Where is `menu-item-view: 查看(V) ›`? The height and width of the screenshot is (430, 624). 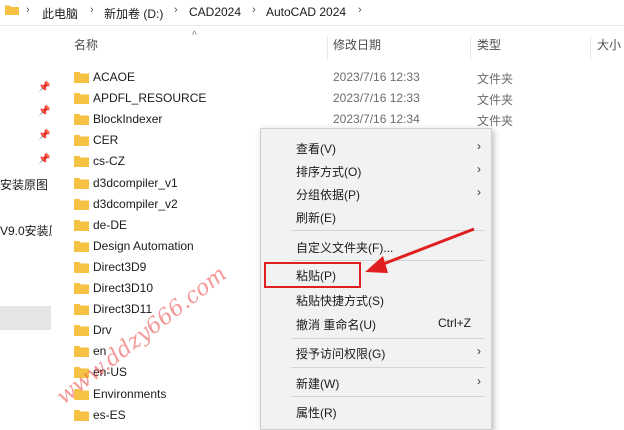
menu-item-view: 查看(V) › is located at coordinates (376, 147).